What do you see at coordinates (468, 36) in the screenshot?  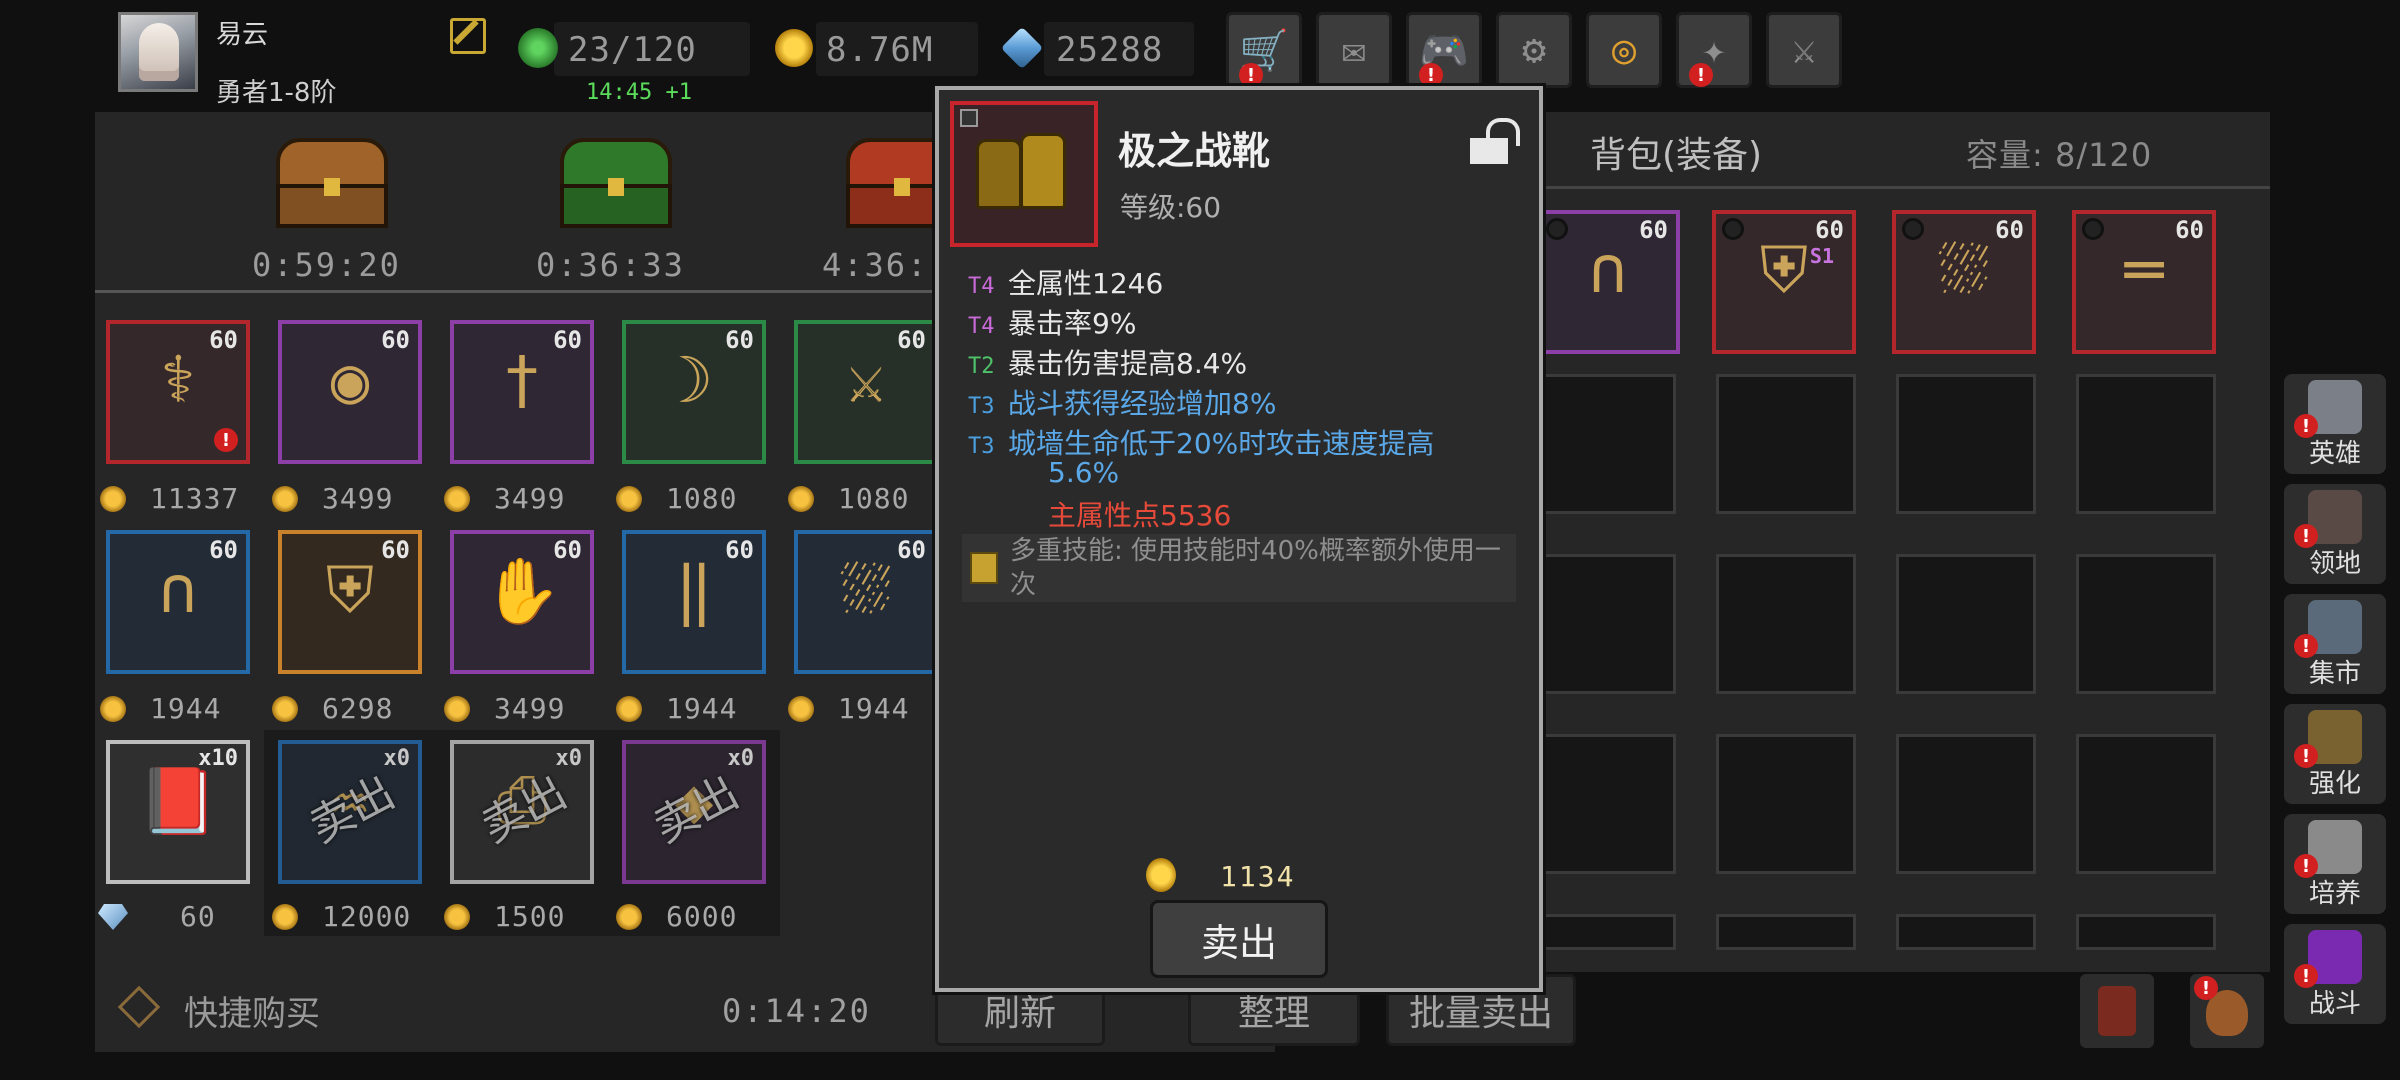 I see `edit-name-icon` at bounding box center [468, 36].